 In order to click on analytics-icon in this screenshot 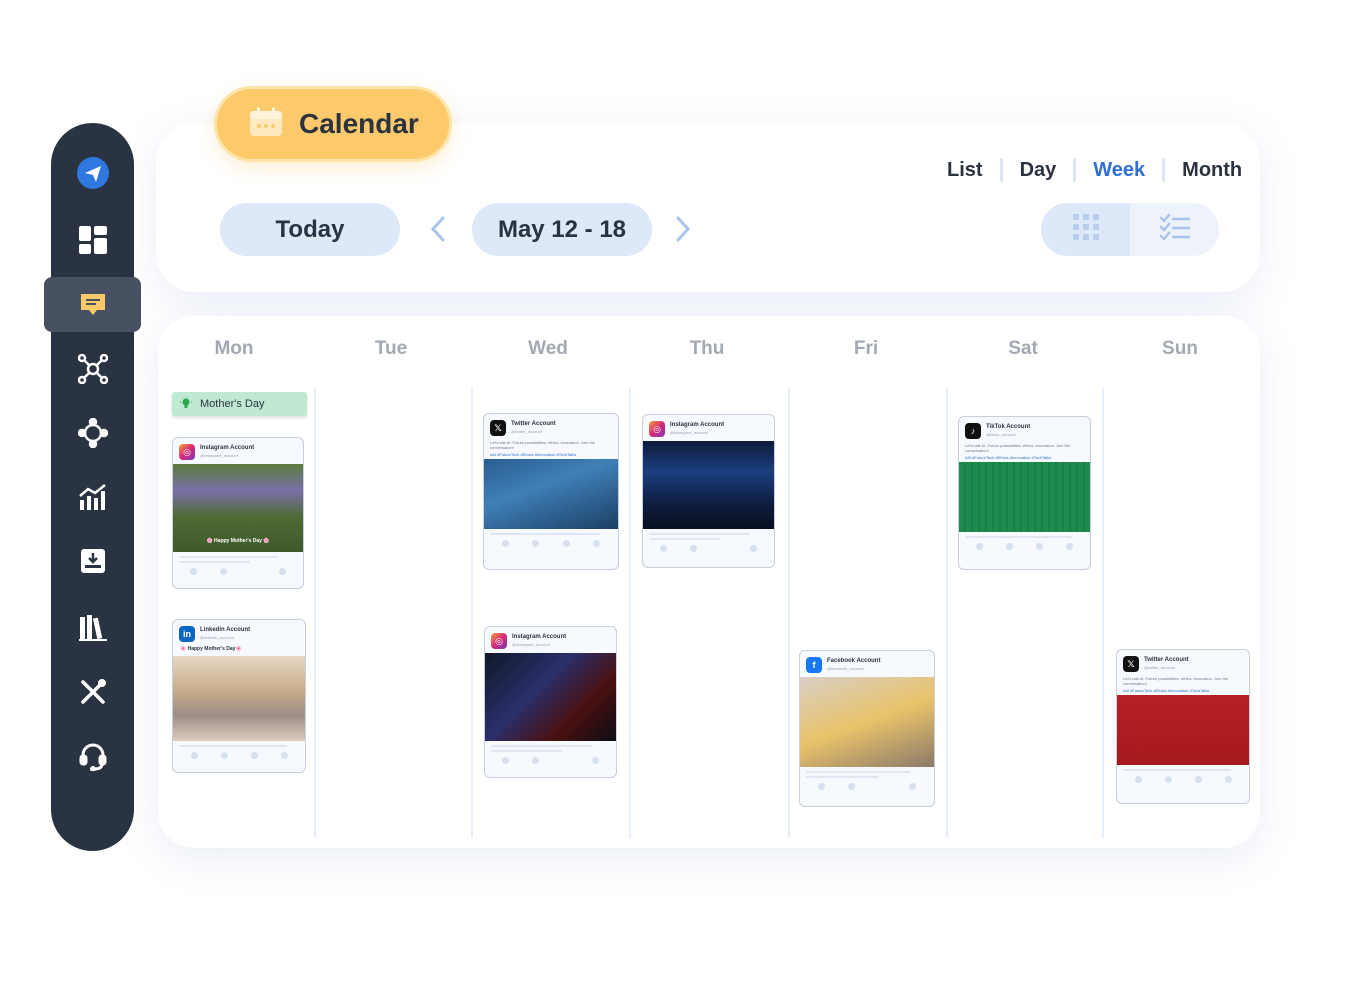, I will do `click(92, 497)`.